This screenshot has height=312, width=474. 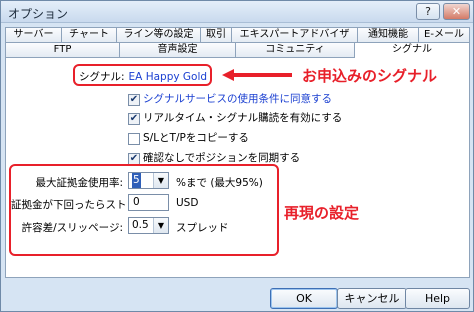 I want to click on signal-callout: お申込みのシグナル, so click(x=370, y=76).